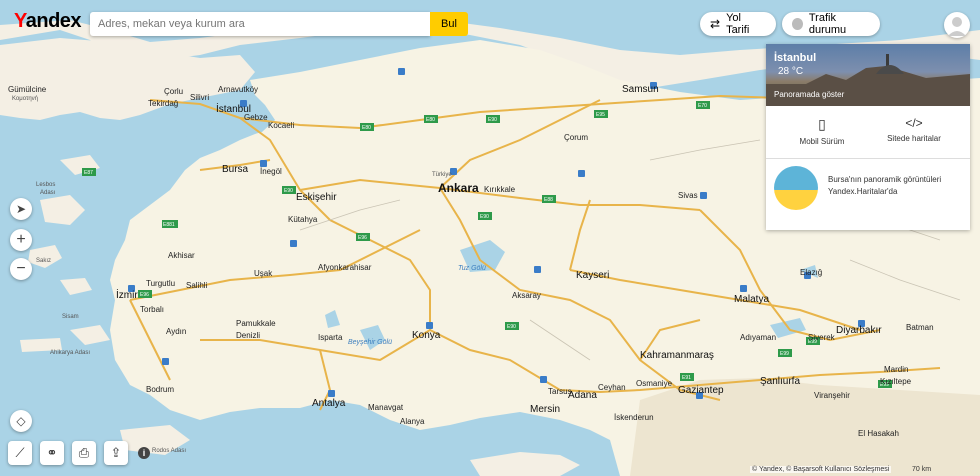 The width and height of the screenshot is (980, 476). What do you see at coordinates (758, 337) in the screenshot?
I see `label-adiyaman: Adıyaman` at bounding box center [758, 337].